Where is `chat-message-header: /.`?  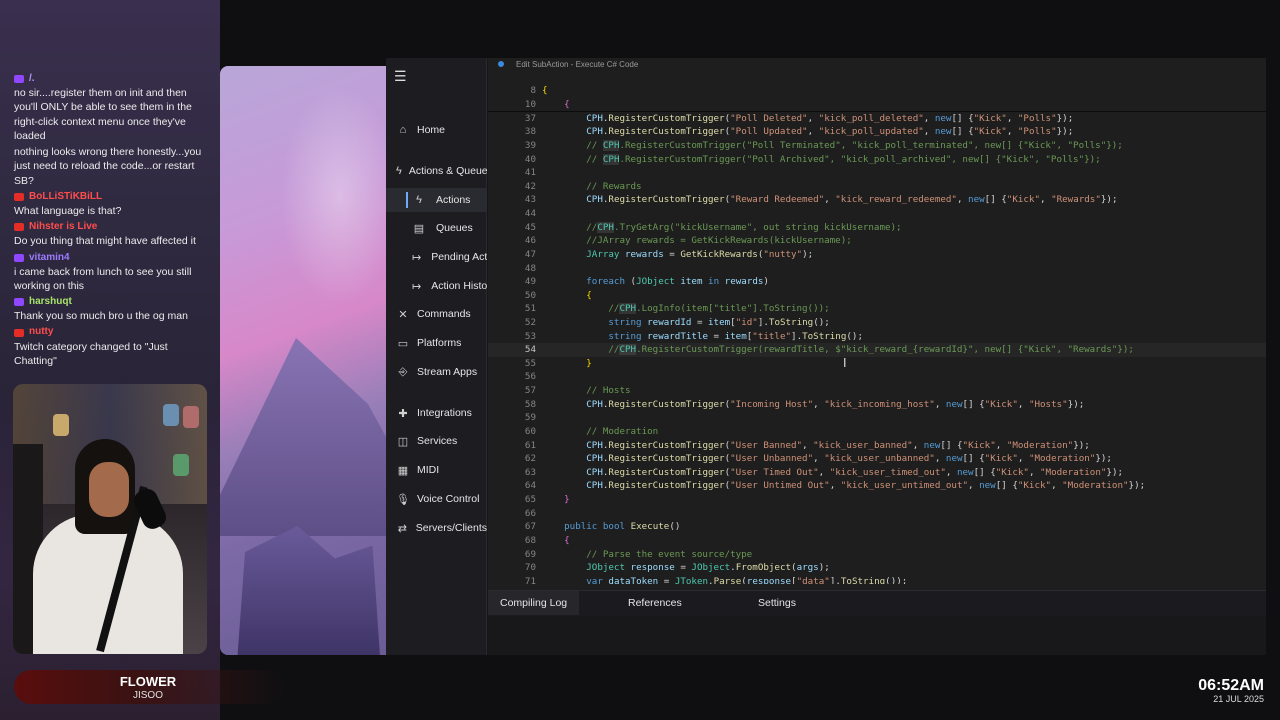
chat-message-header: /. is located at coordinates (112, 79).